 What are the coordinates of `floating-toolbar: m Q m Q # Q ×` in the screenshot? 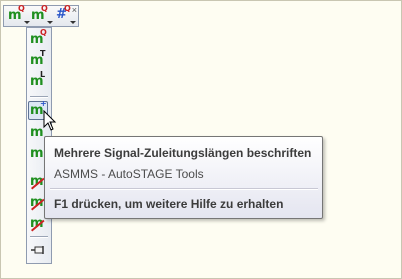 It's located at (41, 16).